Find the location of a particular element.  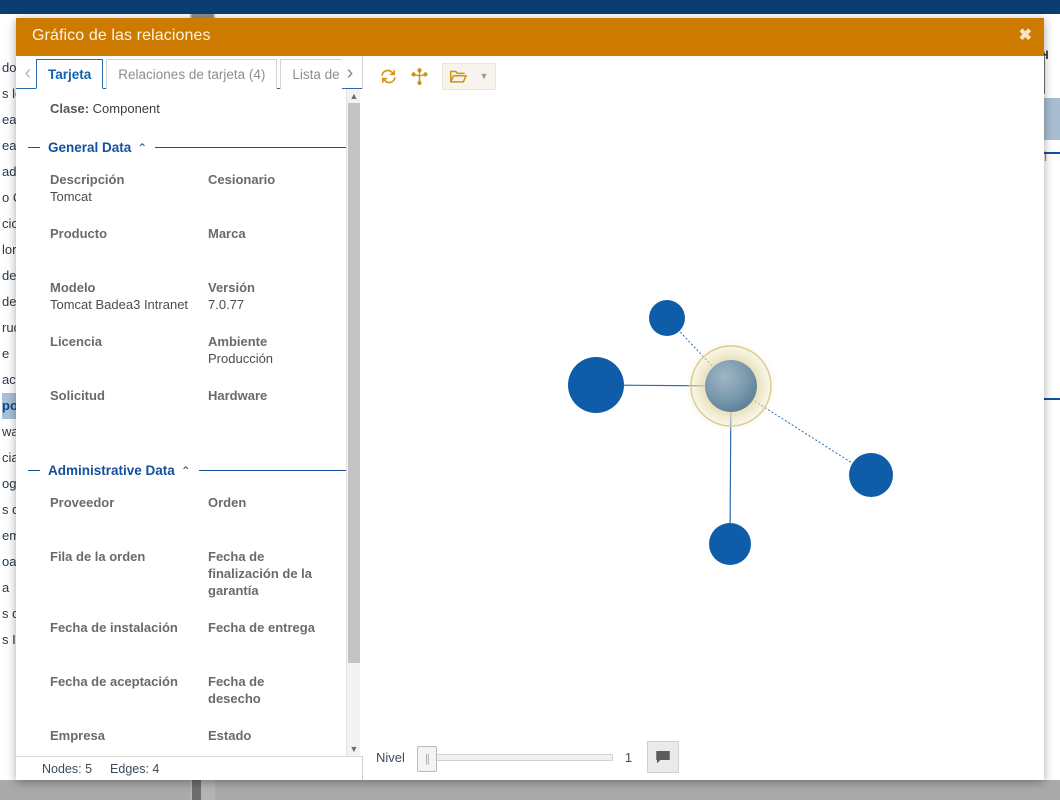

scrollbar-thumb is located at coordinates (354, 383).